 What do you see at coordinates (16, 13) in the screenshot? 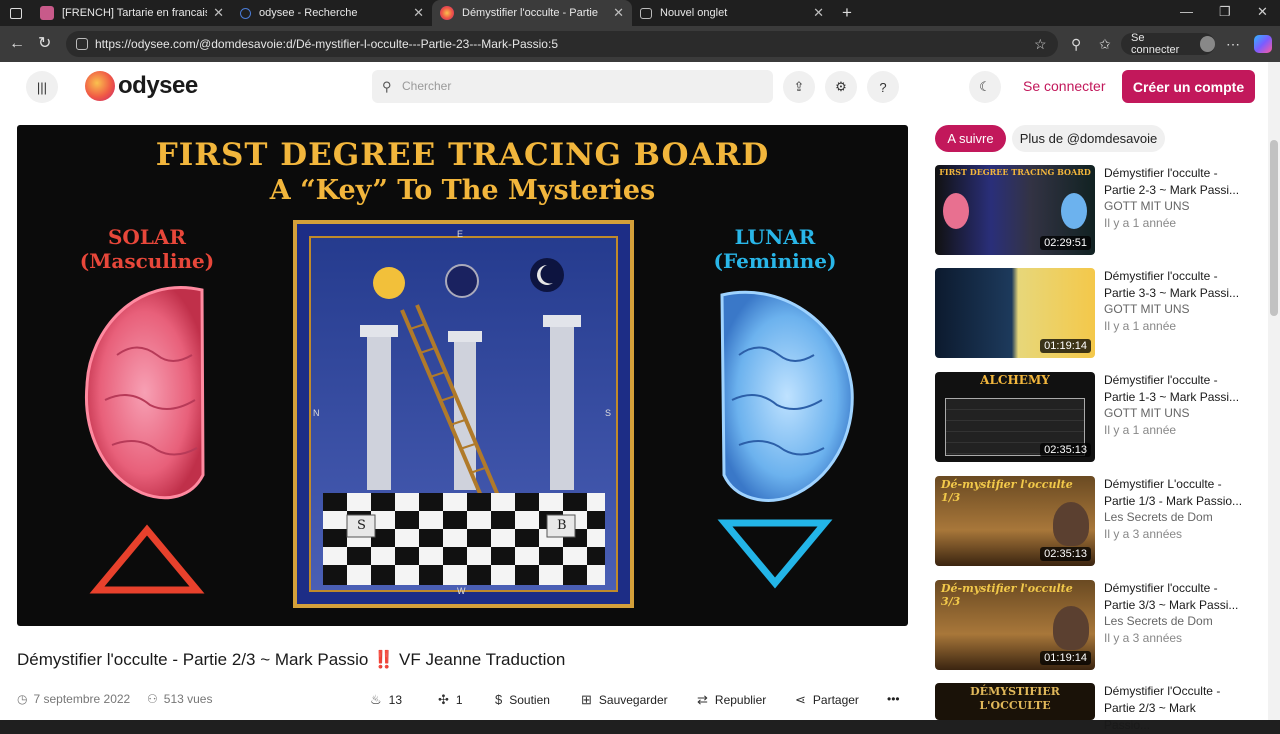
I see `tab-actions-icon` at bounding box center [16, 13].